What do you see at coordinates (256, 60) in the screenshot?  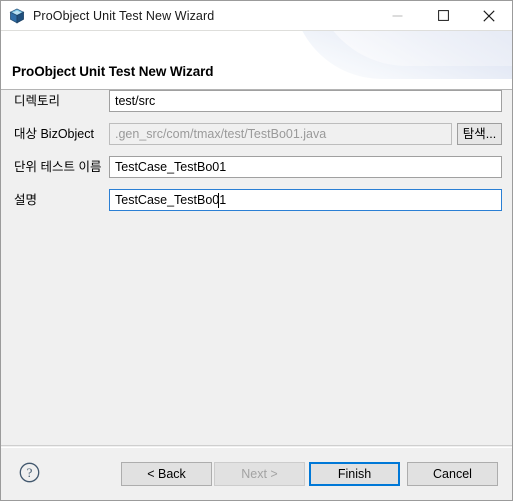 I see `wizard-header: ProObject Unit Test New Wizard` at bounding box center [256, 60].